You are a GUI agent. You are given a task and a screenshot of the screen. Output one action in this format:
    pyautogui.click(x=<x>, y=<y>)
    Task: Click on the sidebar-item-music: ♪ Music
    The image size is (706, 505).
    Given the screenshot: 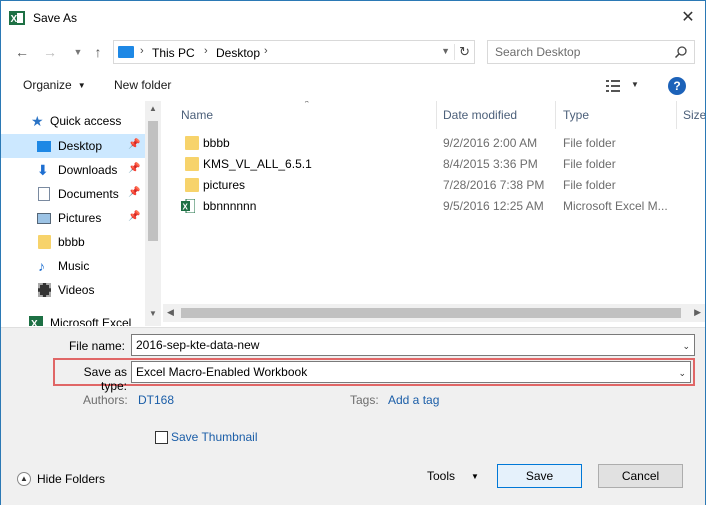 What is the action you would take?
    pyautogui.click(x=73, y=266)
    